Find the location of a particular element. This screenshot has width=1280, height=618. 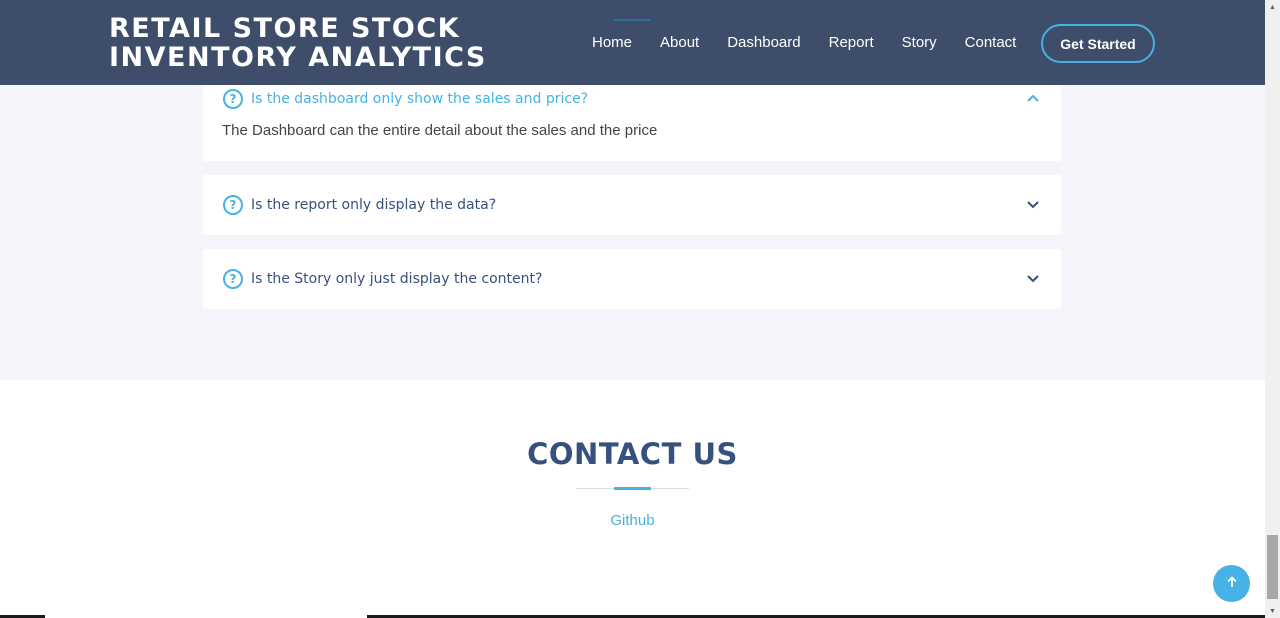

nav-report: Report is located at coordinates (851, 42).